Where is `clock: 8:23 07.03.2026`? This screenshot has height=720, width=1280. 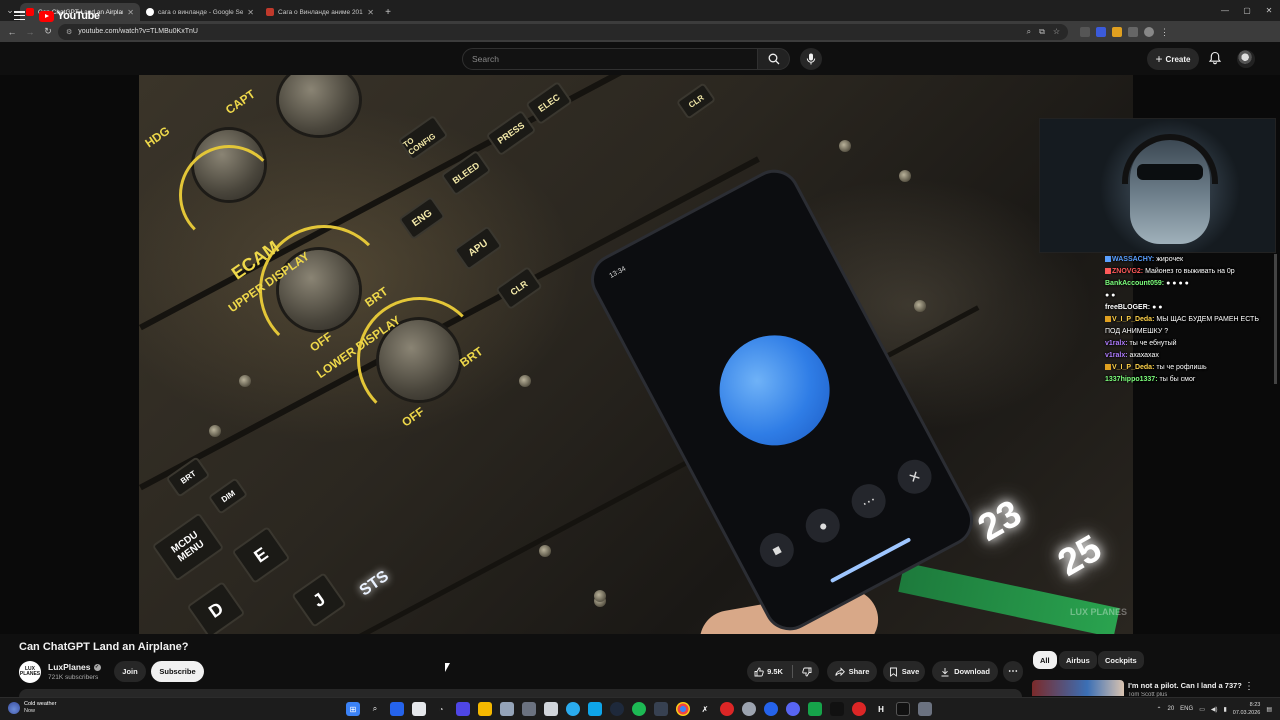
clock: 8:23 07.03.2026 is located at coordinates (1247, 709).